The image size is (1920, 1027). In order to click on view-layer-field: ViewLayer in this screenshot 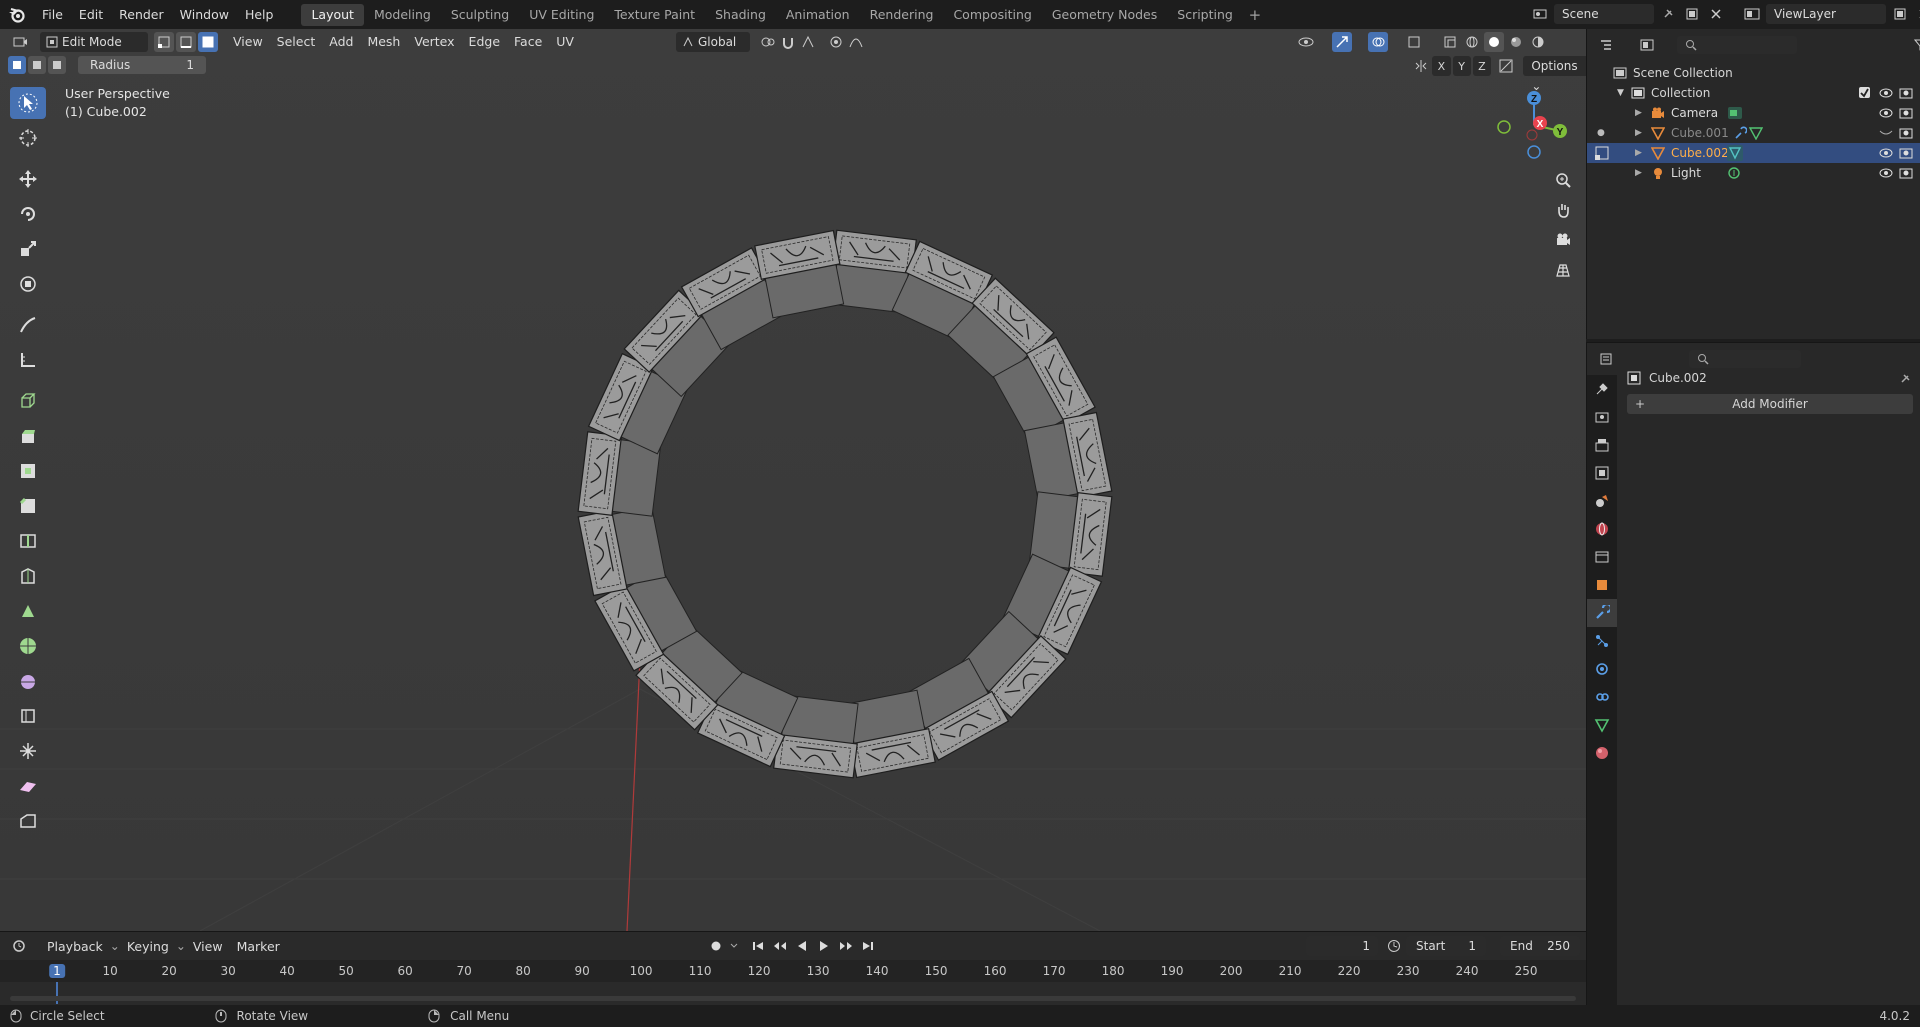, I will do `click(1826, 14)`.